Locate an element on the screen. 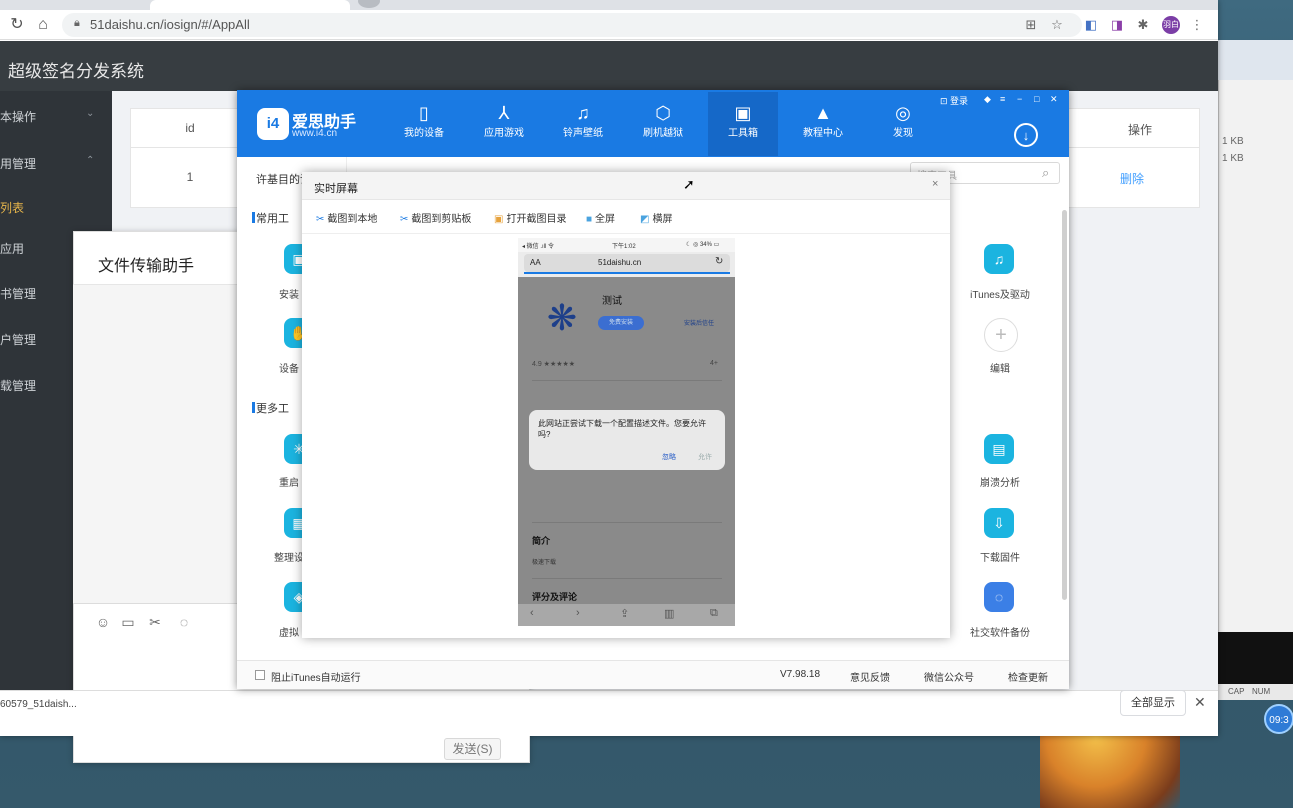 This screenshot has width=1293, height=808. landscape-button: ◩ 横屏 is located at coordinates (656, 217).